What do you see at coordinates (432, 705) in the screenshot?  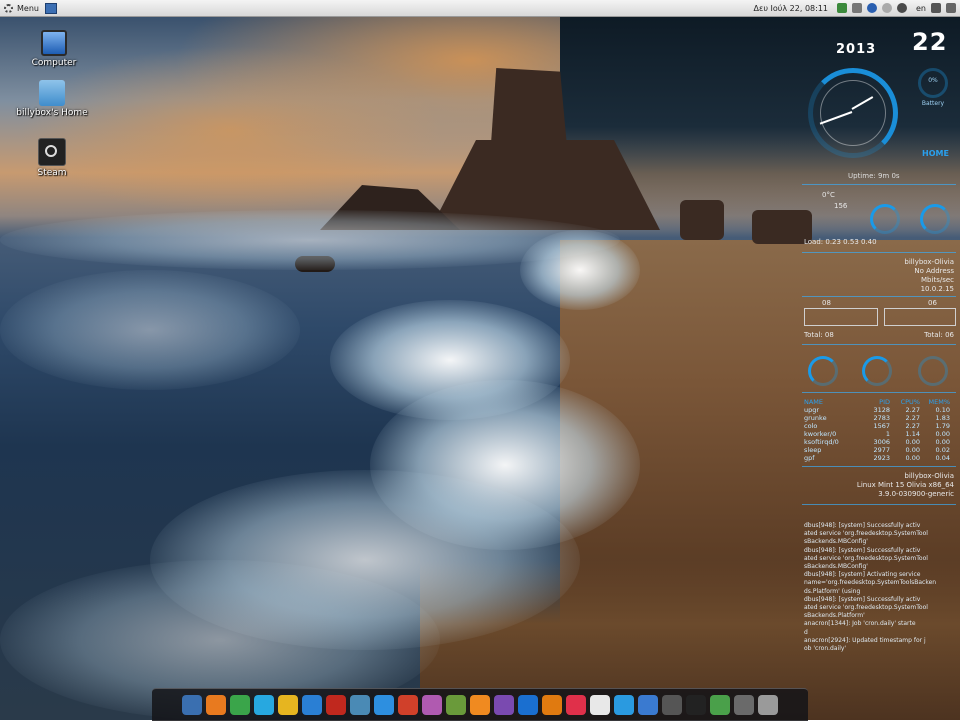 I see `paint-icon` at bounding box center [432, 705].